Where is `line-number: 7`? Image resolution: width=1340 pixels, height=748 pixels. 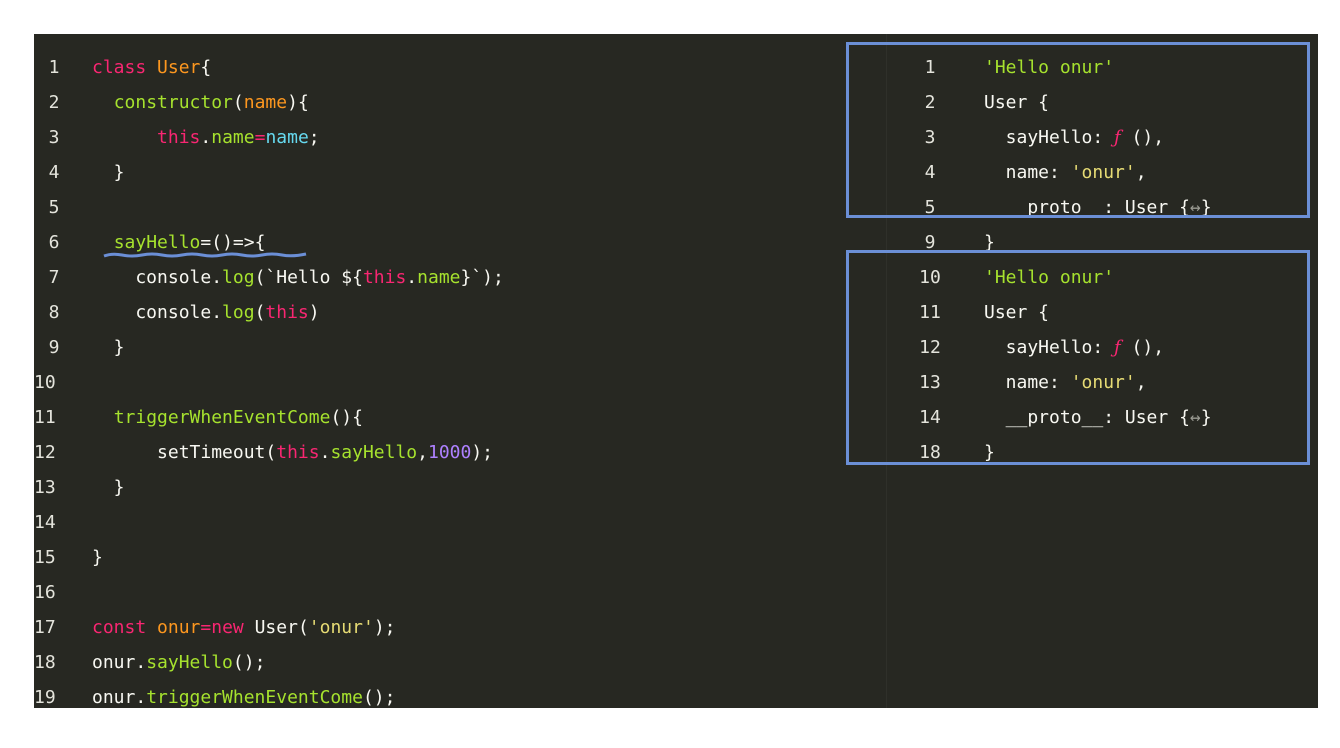 line-number: 7 is located at coordinates (54, 277).